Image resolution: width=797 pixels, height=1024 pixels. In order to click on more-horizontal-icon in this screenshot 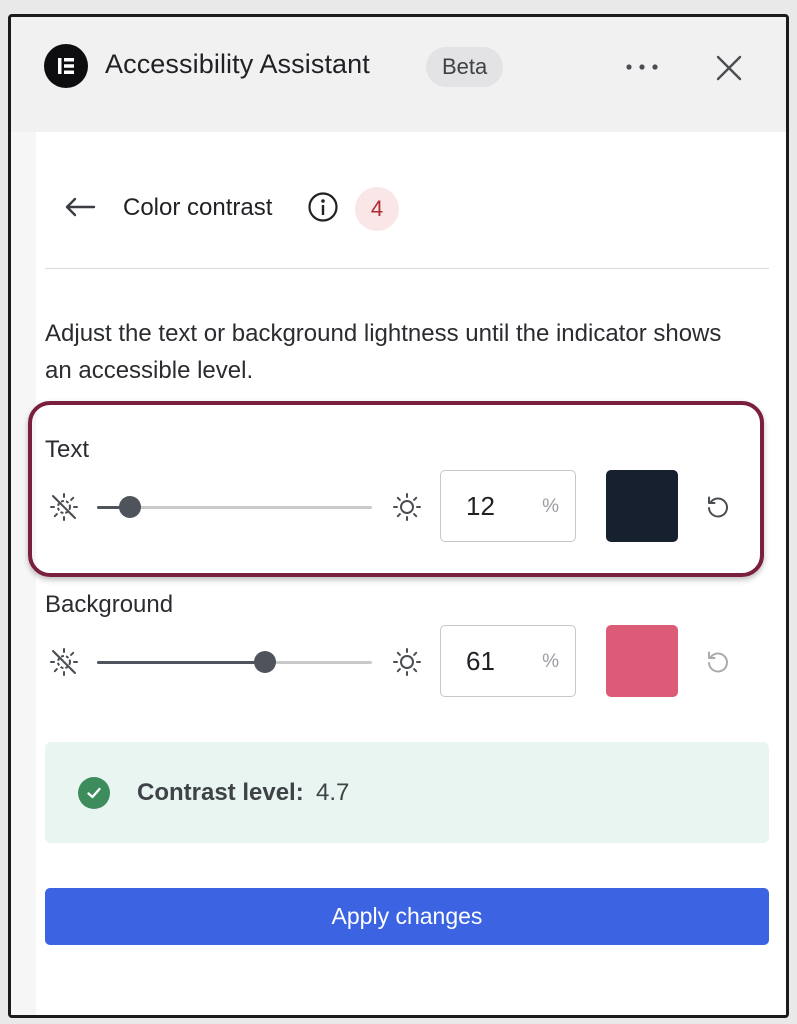, I will do `click(642, 67)`.